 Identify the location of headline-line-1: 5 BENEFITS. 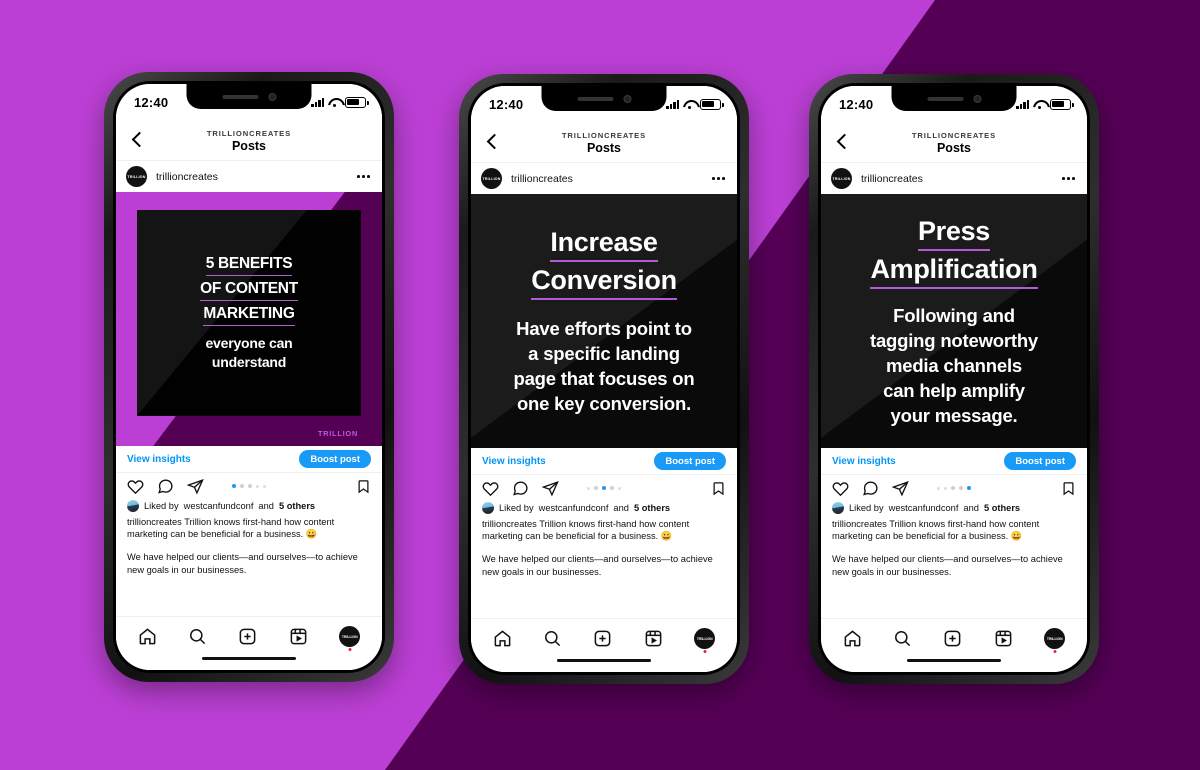
(249, 265).